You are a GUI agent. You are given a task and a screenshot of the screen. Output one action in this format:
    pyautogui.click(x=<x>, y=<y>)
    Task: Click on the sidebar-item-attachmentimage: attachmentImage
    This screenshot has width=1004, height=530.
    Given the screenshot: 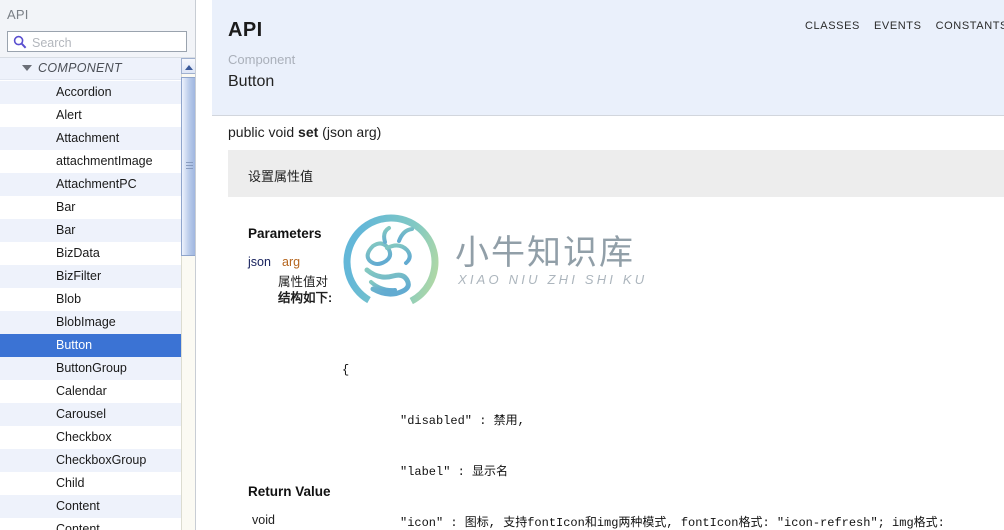 What is the action you would take?
    pyautogui.click(x=90, y=161)
    